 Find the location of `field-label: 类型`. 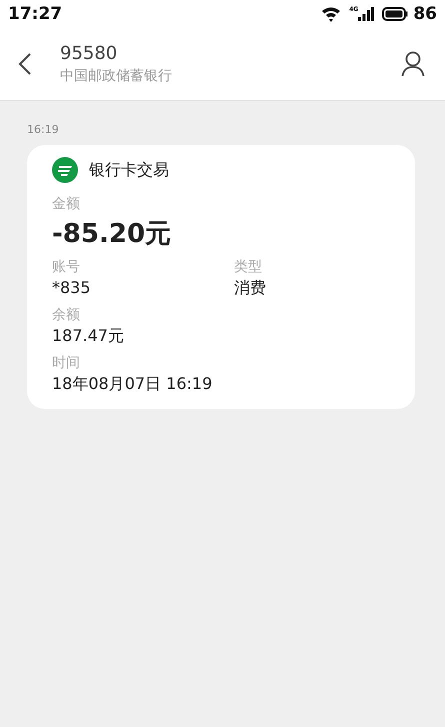

field-label: 类型 is located at coordinates (248, 267).